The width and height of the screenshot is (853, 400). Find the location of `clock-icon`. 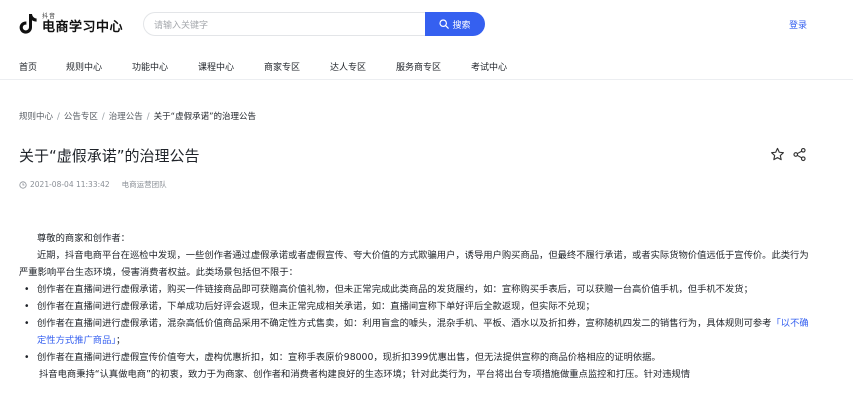

clock-icon is located at coordinates (23, 184).